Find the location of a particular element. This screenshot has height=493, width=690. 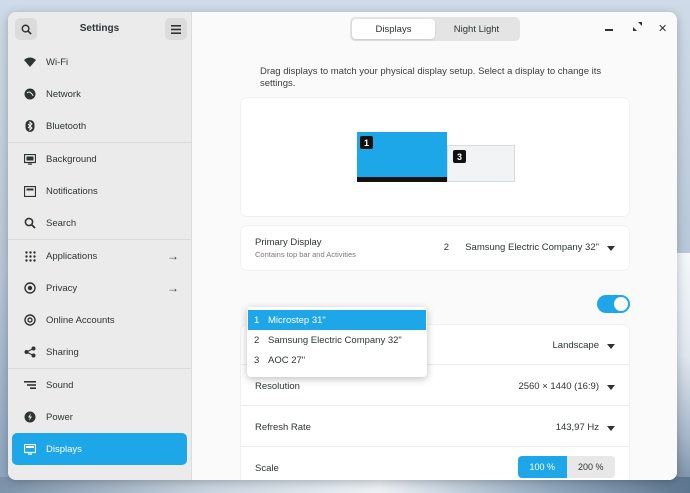

sidebar-item-bluetooth: Bluetooth is located at coordinates (99, 126).